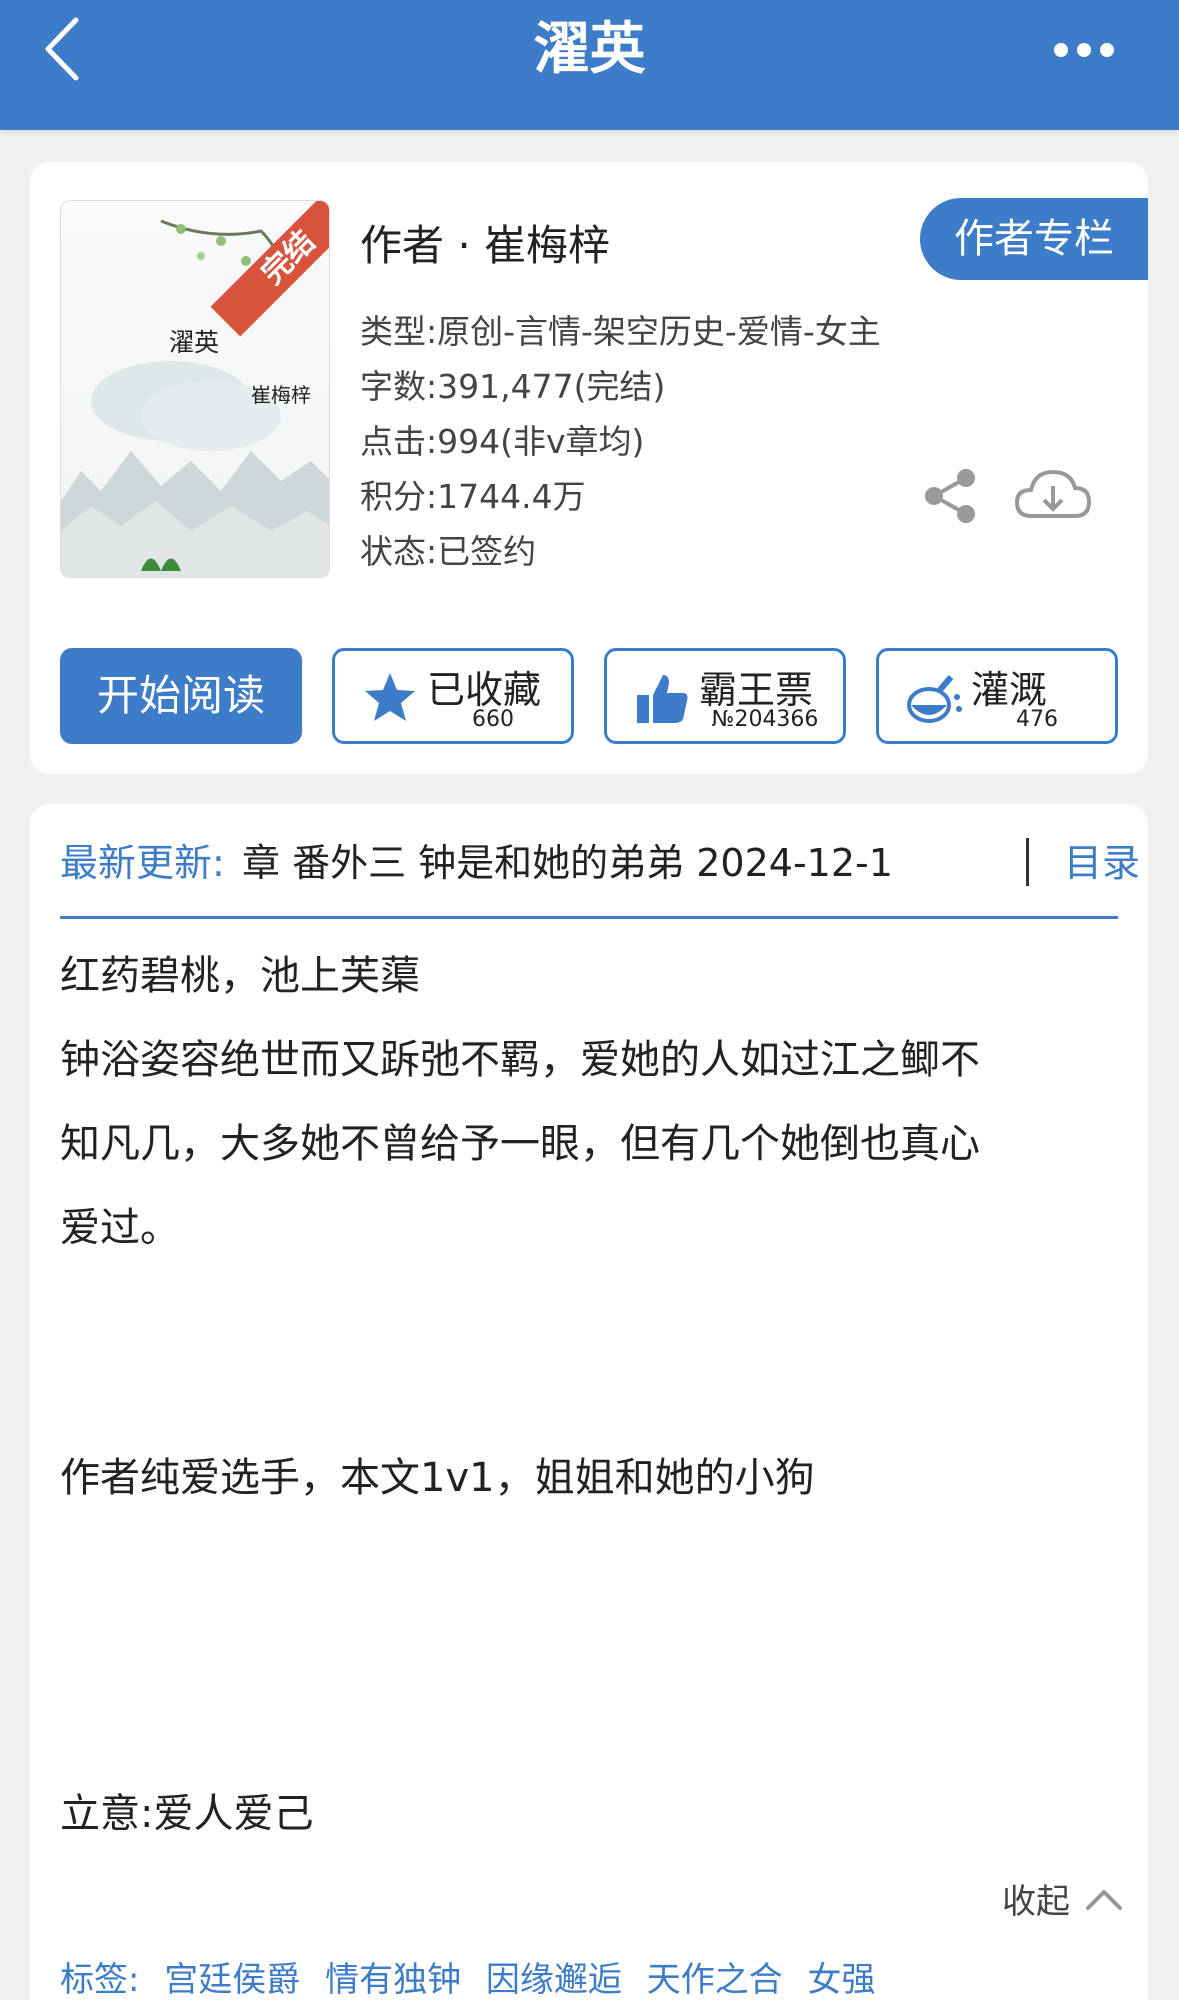  I want to click on tag-item: 因缘邂逅, so click(554, 1980).